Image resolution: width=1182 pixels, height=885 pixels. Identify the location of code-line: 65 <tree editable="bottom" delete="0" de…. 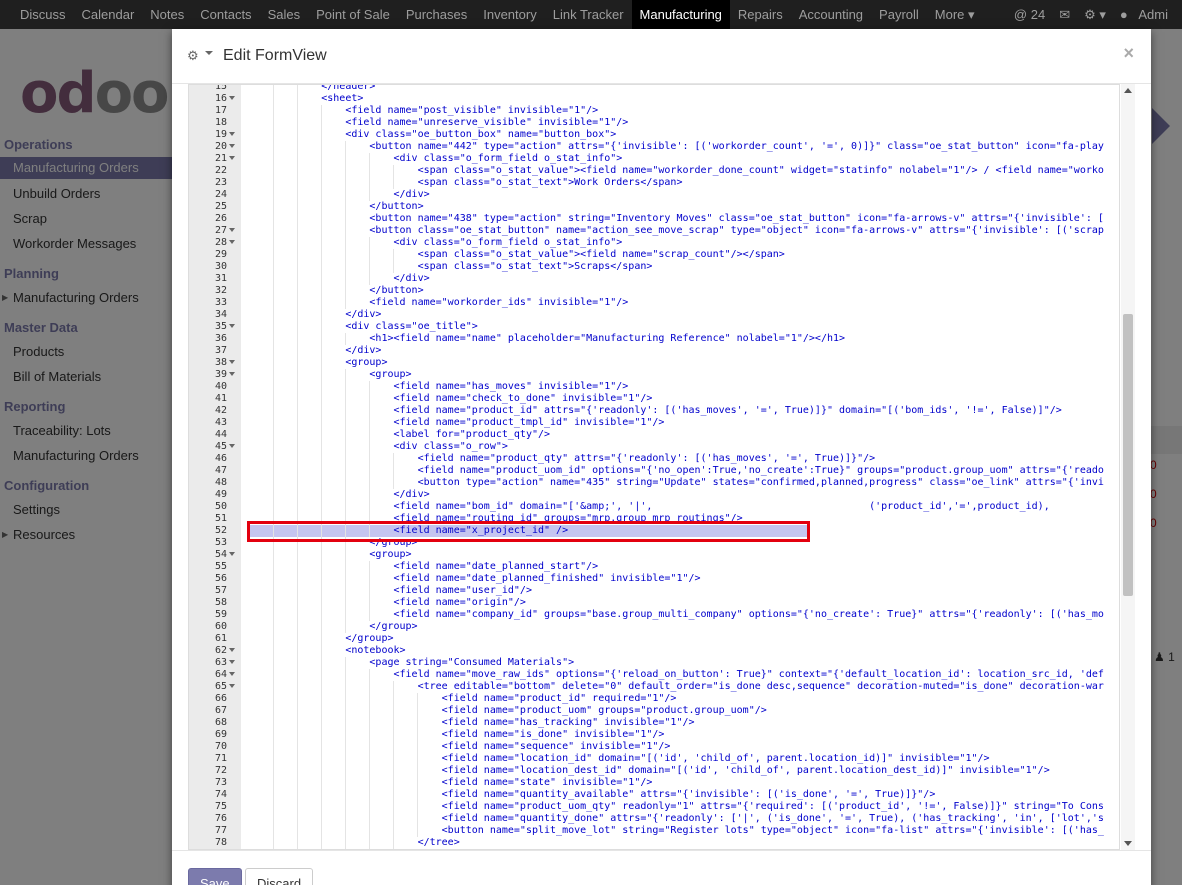
(654, 687).